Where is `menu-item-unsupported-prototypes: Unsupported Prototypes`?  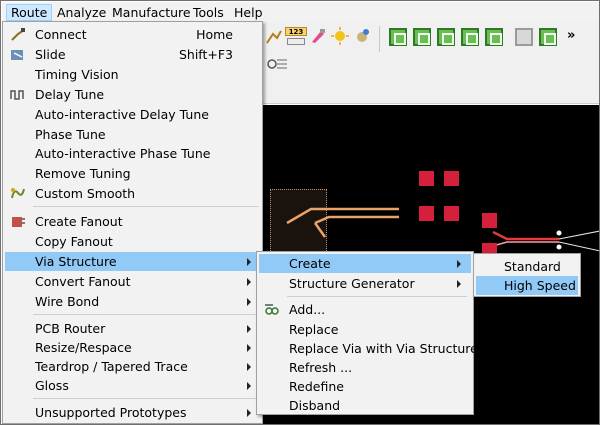 menu-item-unsupported-prototypes: Unsupported Prototypes is located at coordinates (133, 412).